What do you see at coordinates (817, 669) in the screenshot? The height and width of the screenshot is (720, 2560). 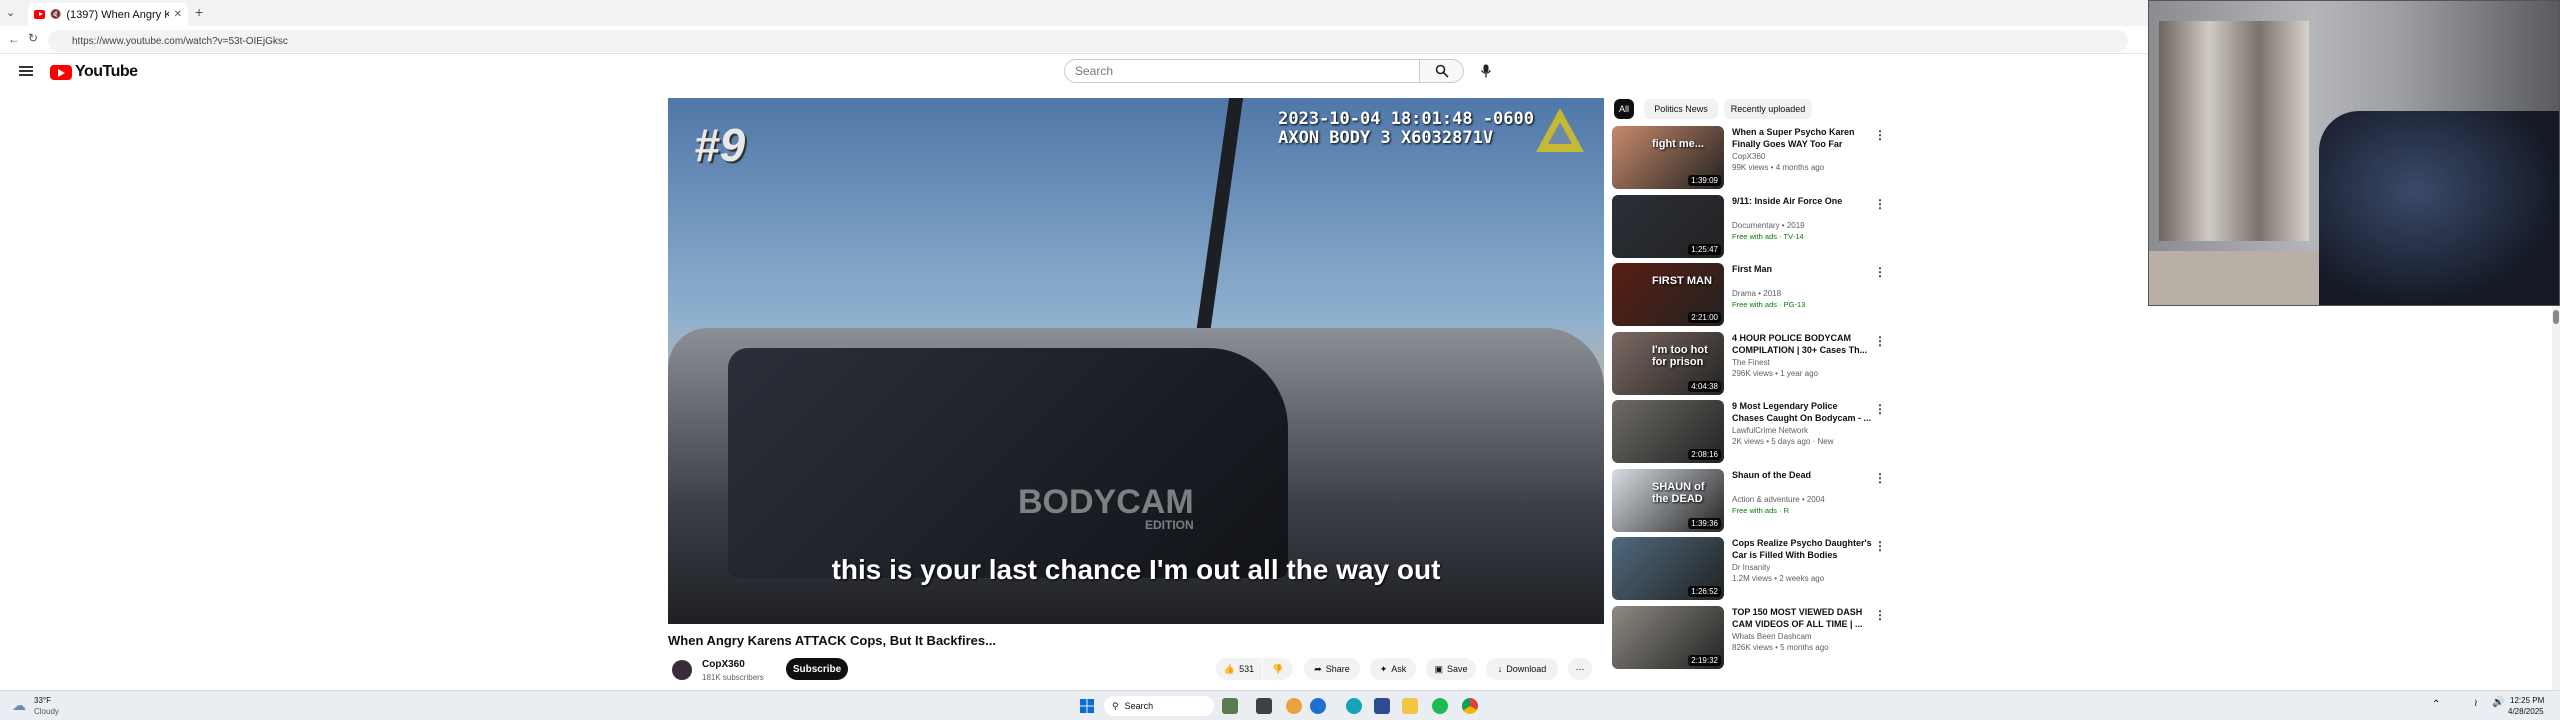 I see `subscribe-button: Subscribe` at bounding box center [817, 669].